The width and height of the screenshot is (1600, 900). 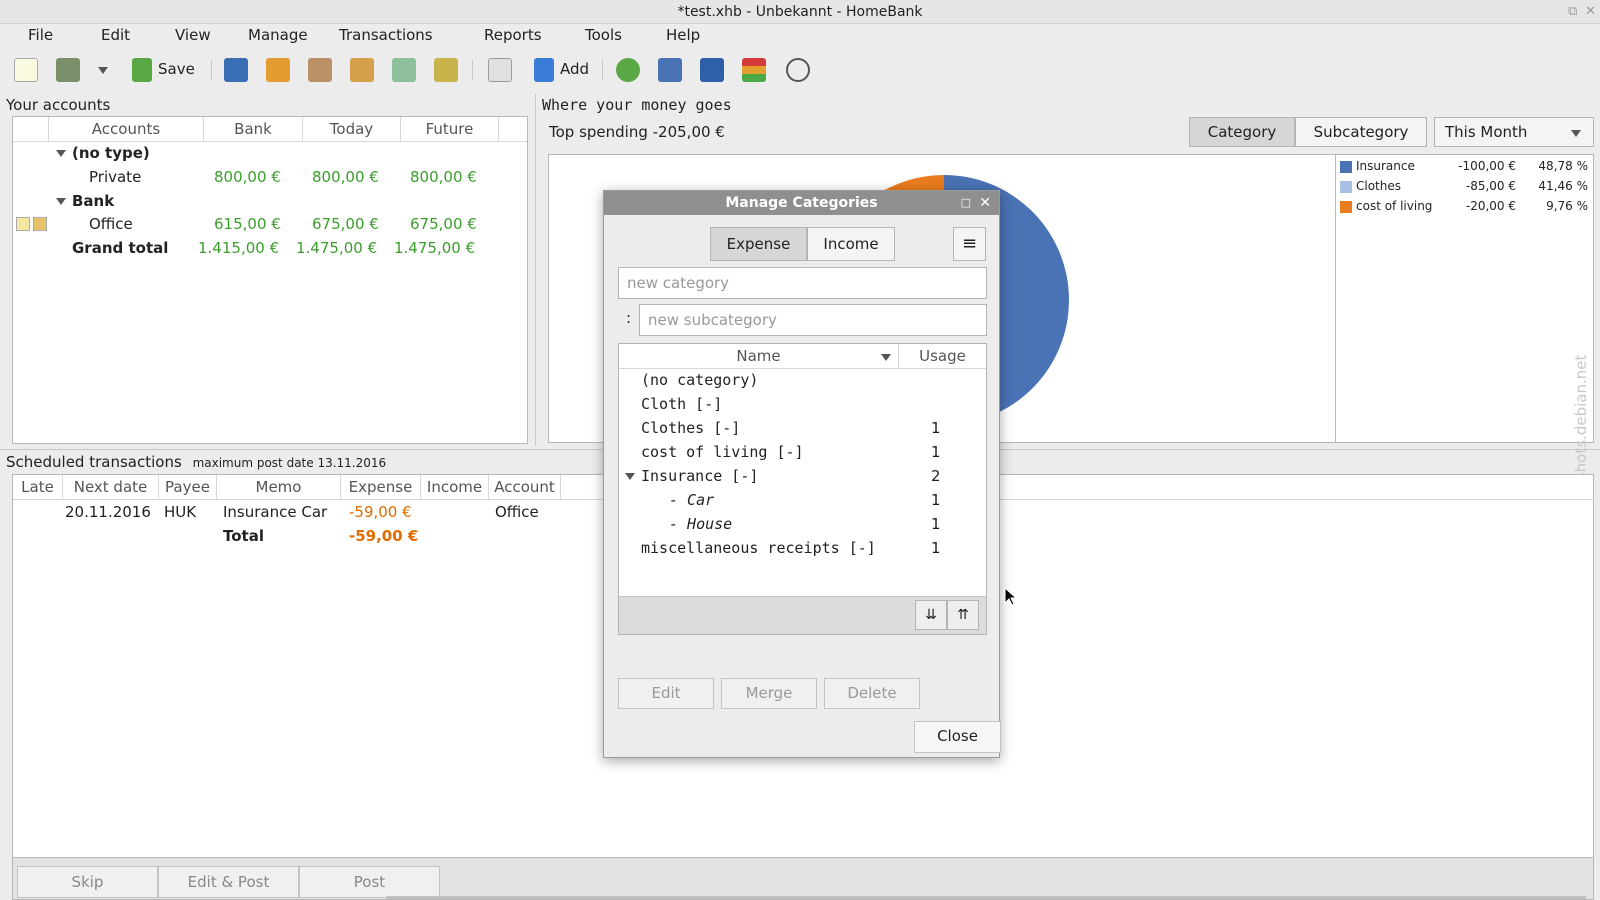 What do you see at coordinates (381, 487) in the screenshot?
I see `col-expense: Expense` at bounding box center [381, 487].